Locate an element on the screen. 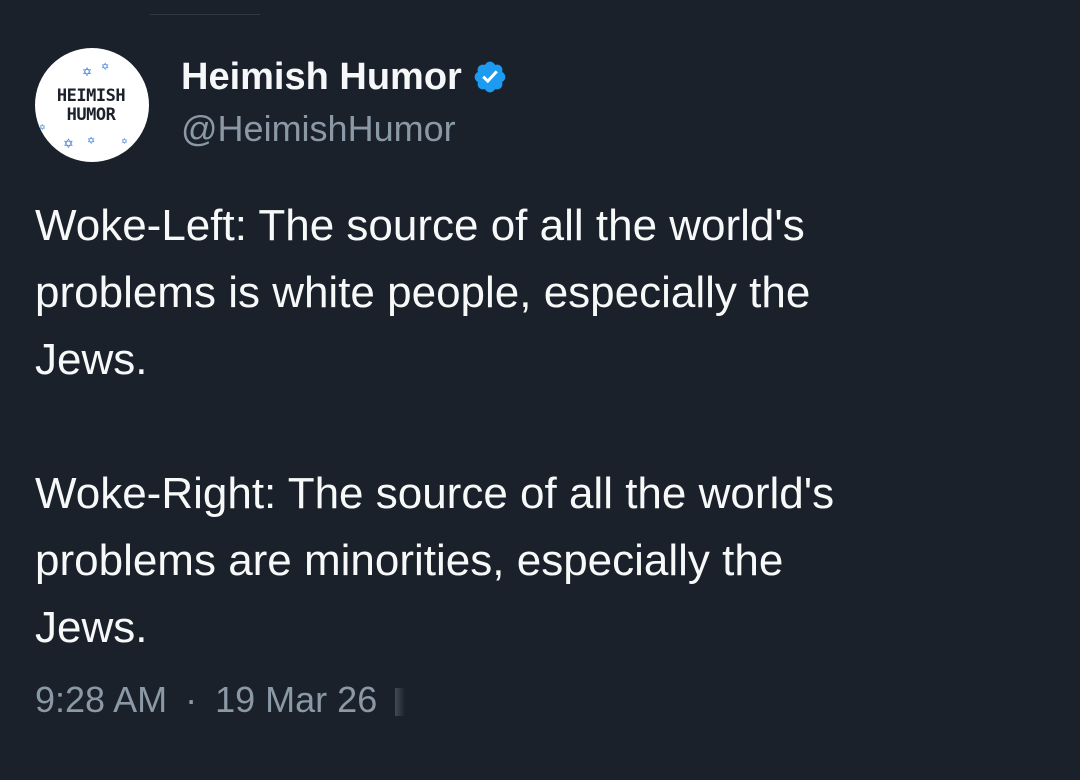  account-handle: @HeimishHumor is located at coordinates (611, 129).